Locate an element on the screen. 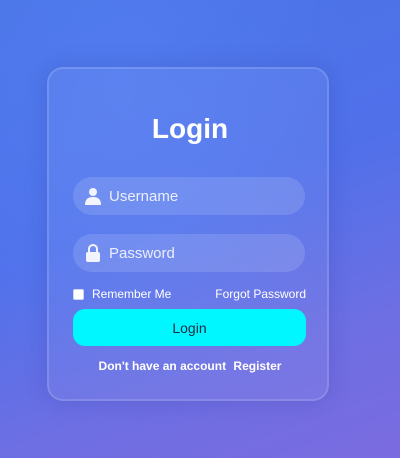 The width and height of the screenshot is (400, 458). user-icon is located at coordinates (93, 196).